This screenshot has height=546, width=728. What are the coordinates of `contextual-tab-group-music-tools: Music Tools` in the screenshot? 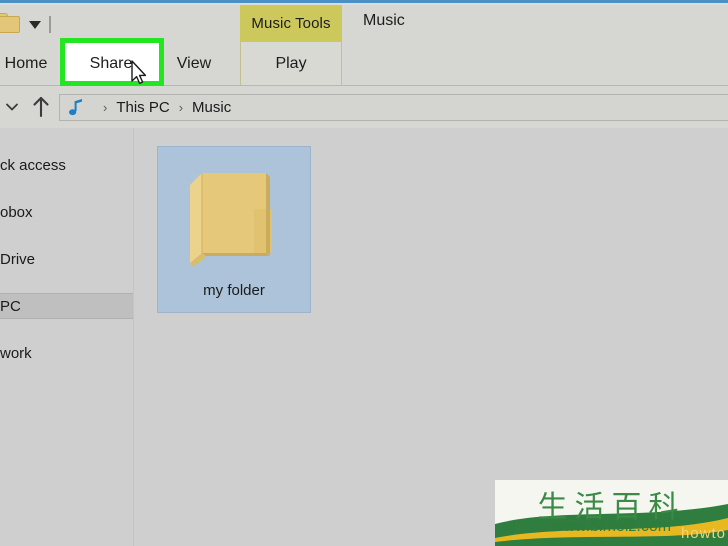 It's located at (291, 23).